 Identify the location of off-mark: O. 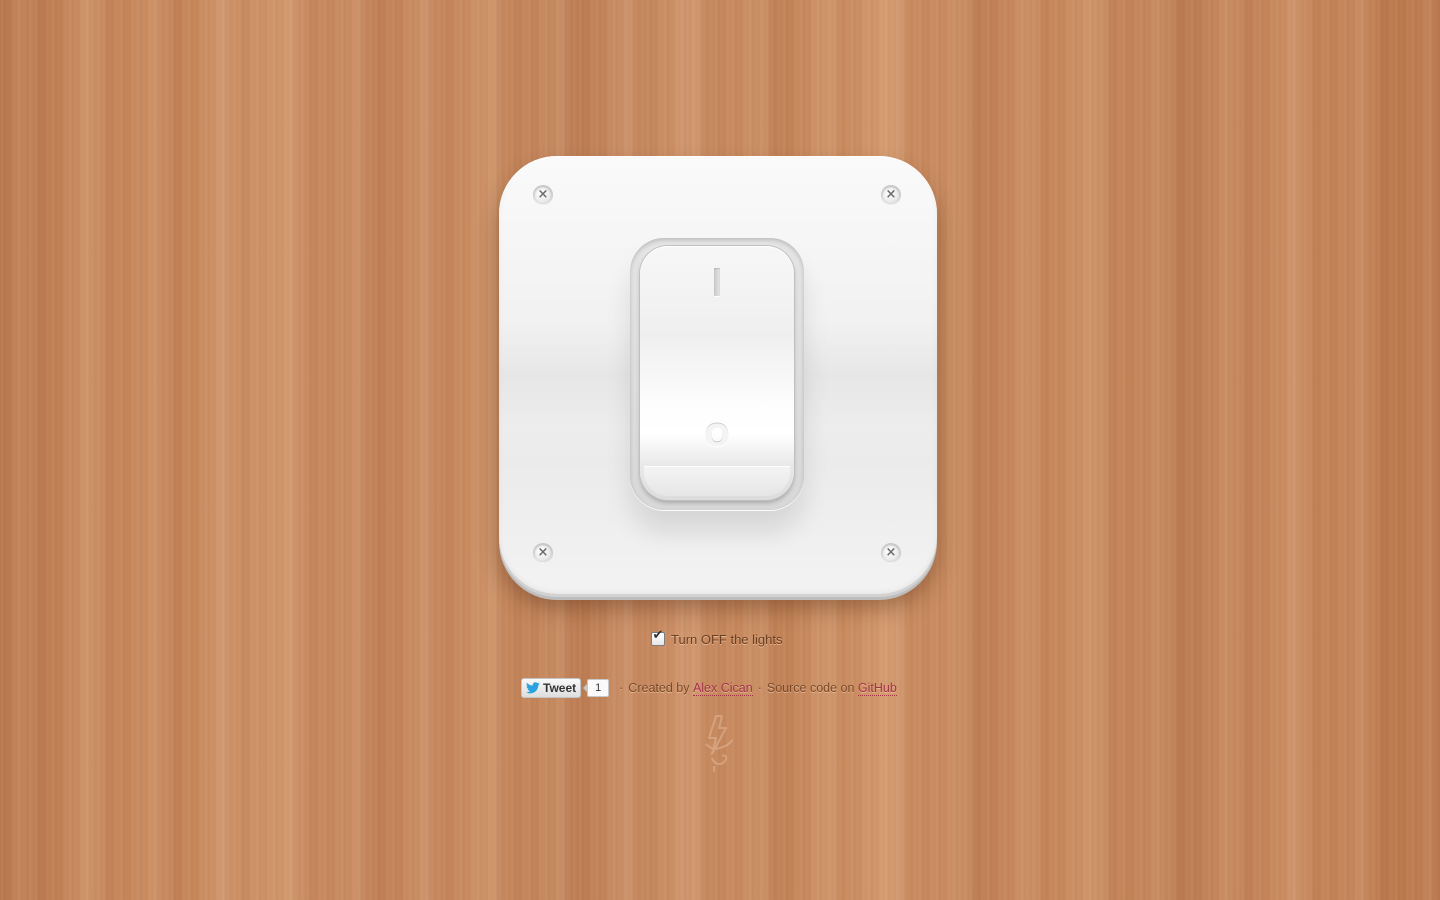
(717, 436).